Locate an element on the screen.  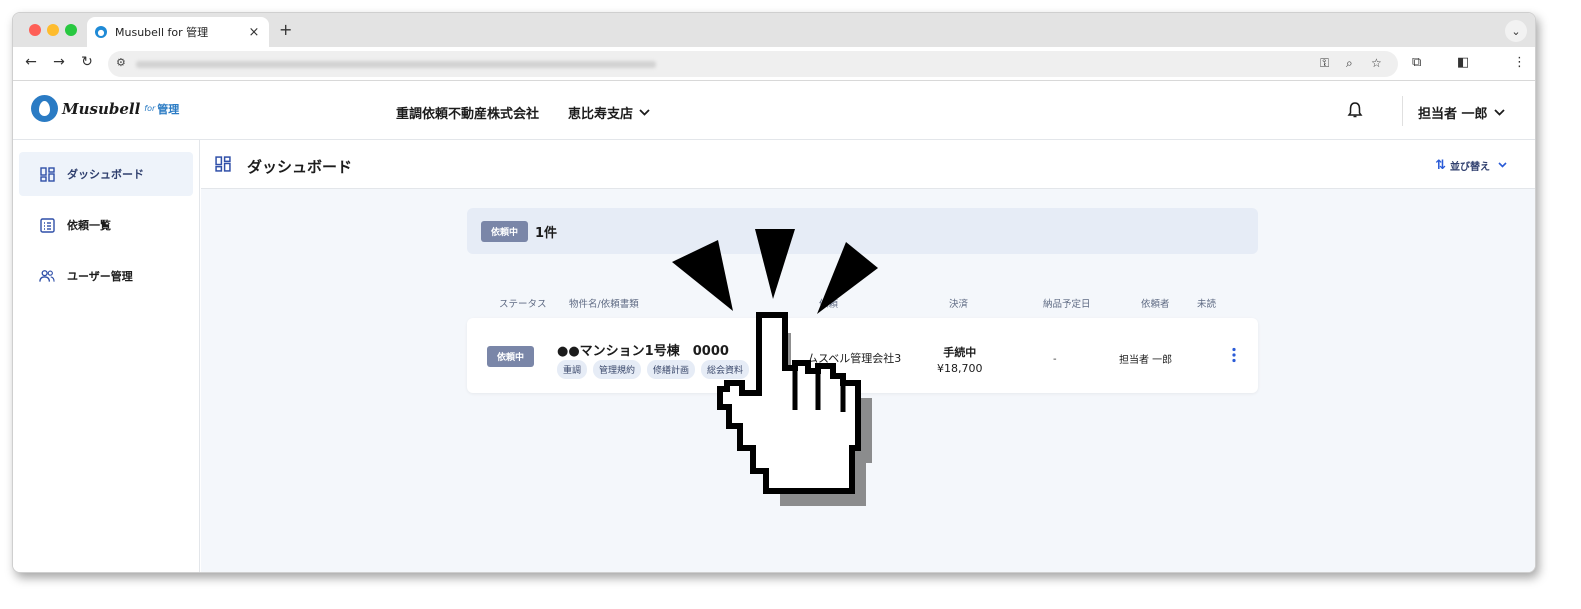
sort-arrows-icon: ⇅ is located at coordinates (1440, 165).